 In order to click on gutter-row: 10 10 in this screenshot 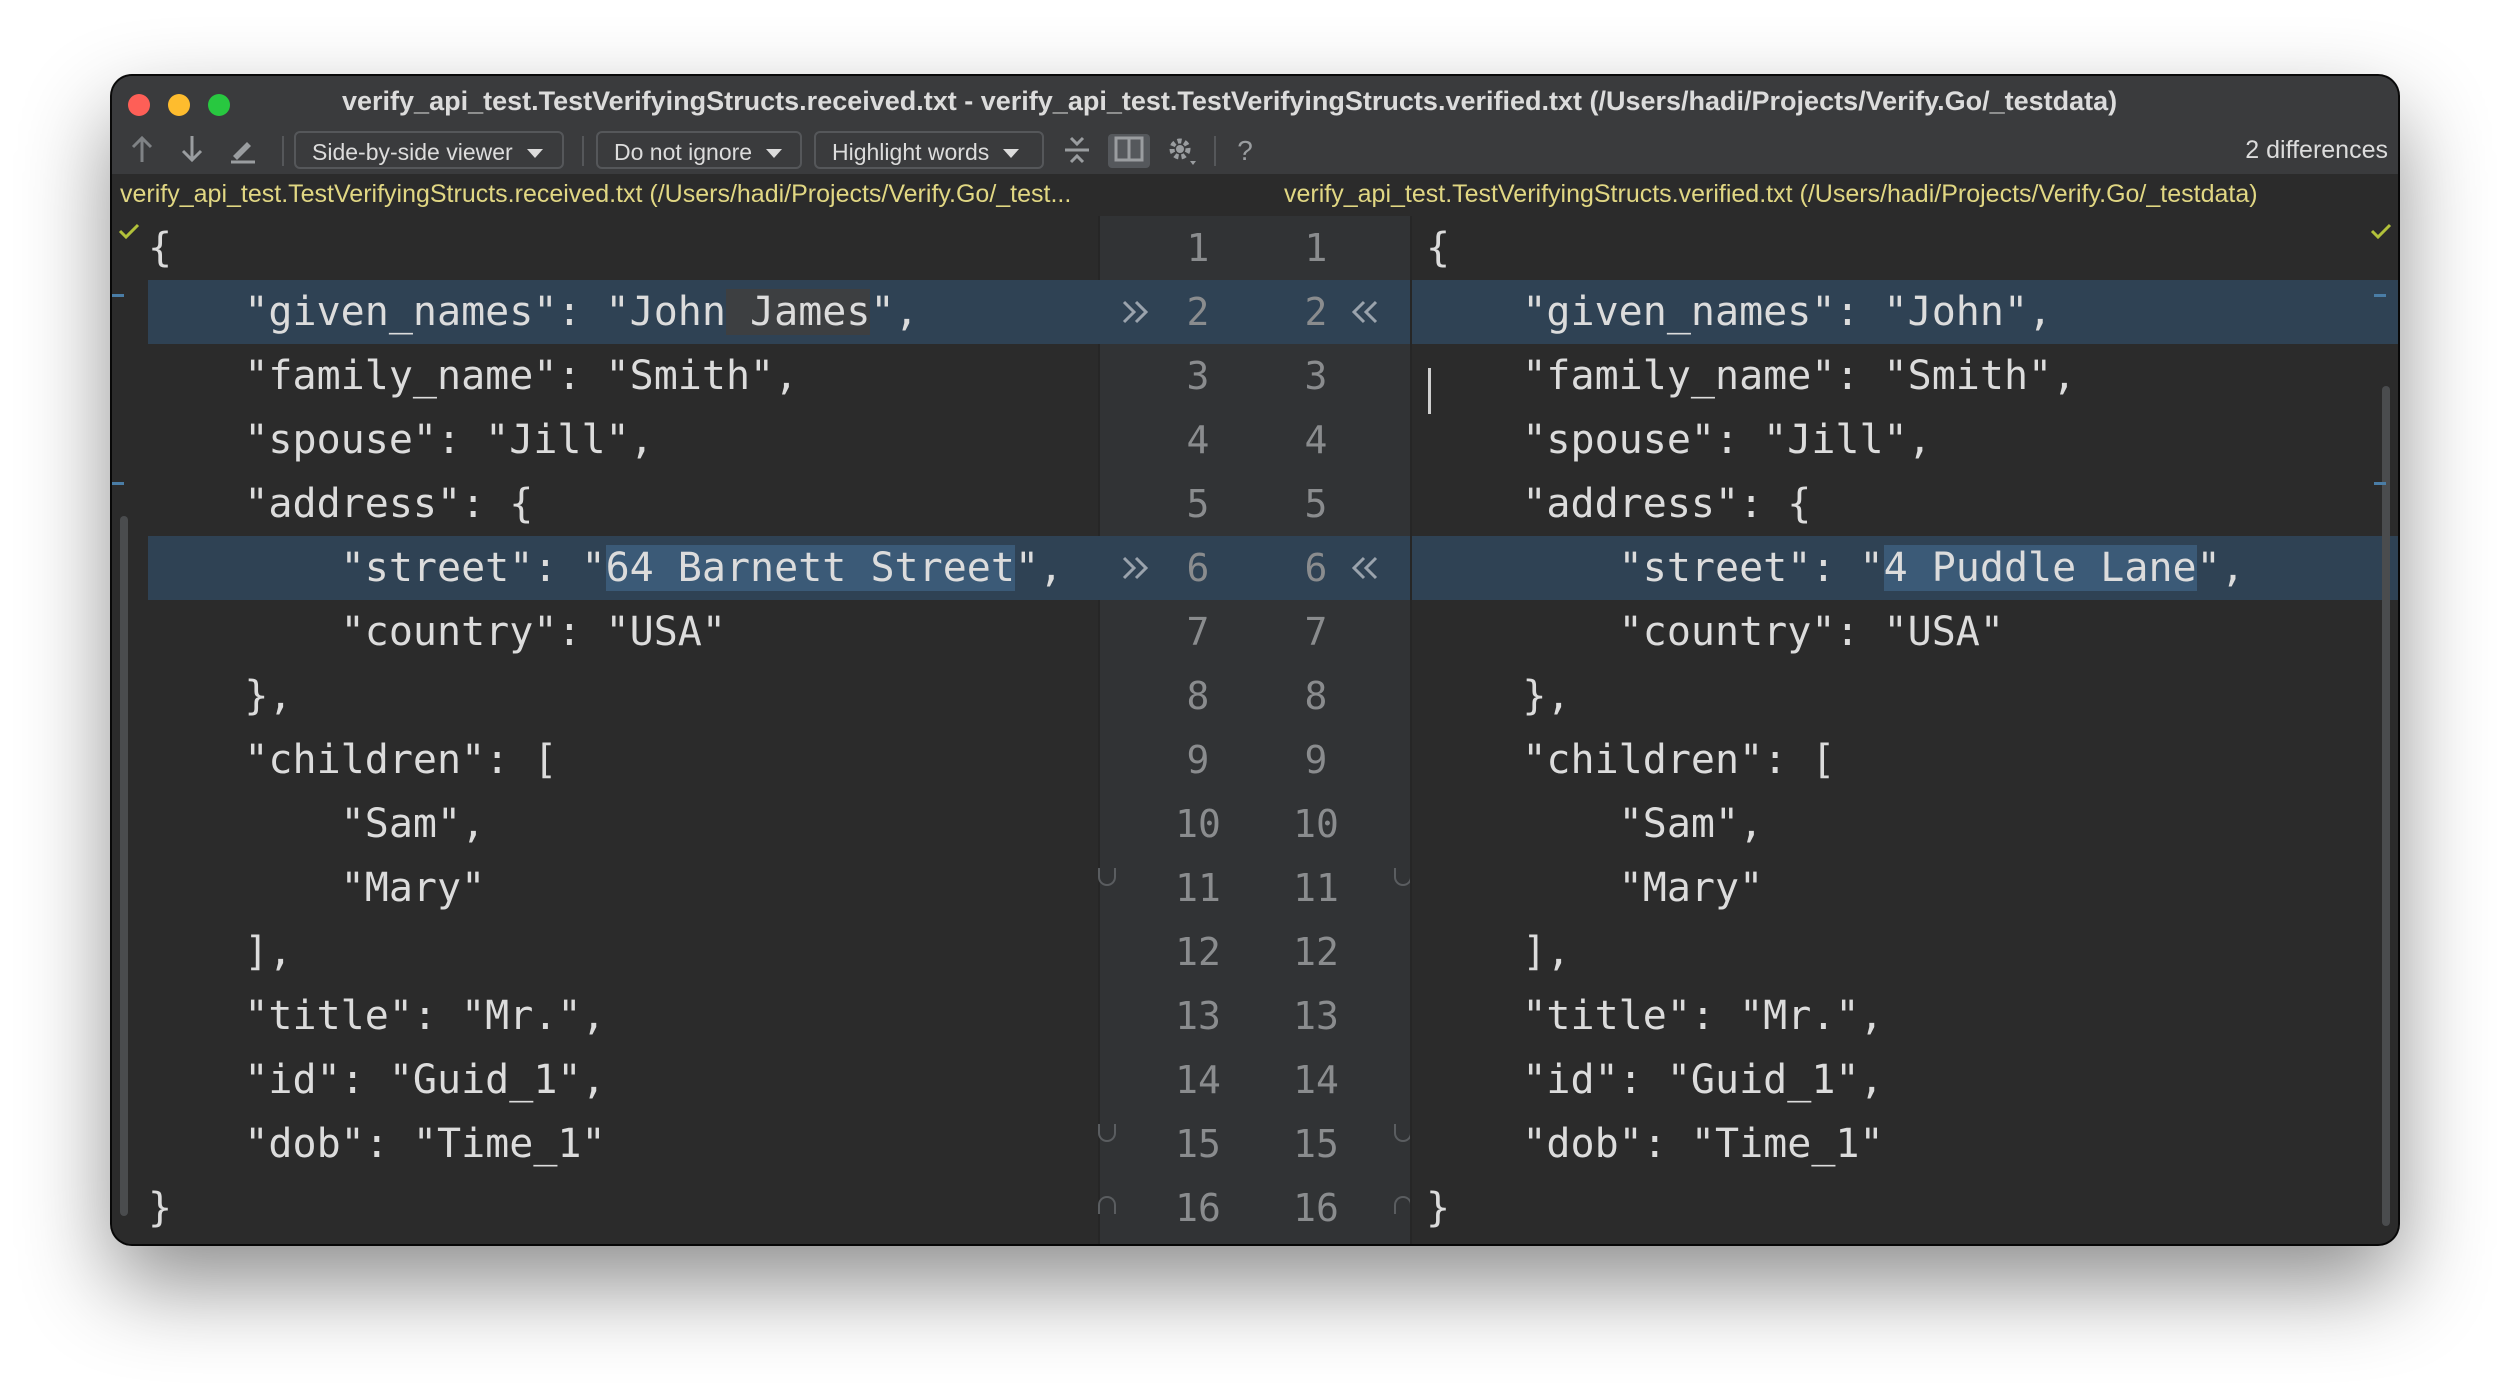, I will do `click(1255, 824)`.